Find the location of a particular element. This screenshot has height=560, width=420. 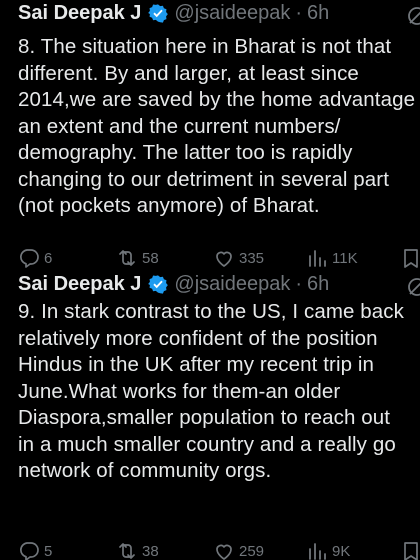

bookmark-button is located at coordinates (410, 550).